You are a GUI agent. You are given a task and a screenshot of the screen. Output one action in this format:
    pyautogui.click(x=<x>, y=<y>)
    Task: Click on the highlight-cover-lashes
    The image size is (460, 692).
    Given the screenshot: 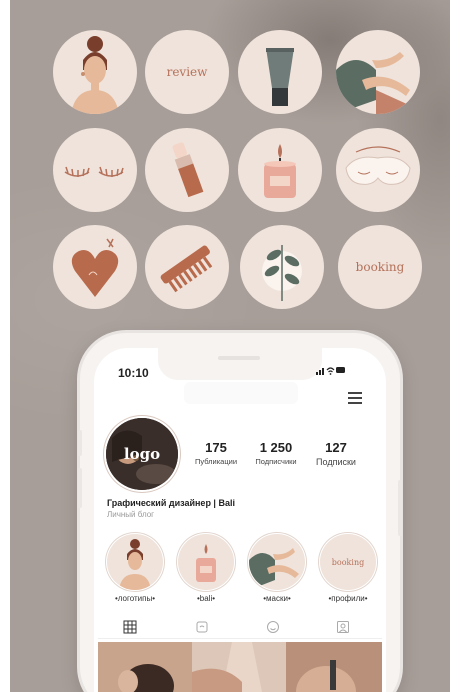 What is the action you would take?
    pyautogui.click(x=95, y=170)
    